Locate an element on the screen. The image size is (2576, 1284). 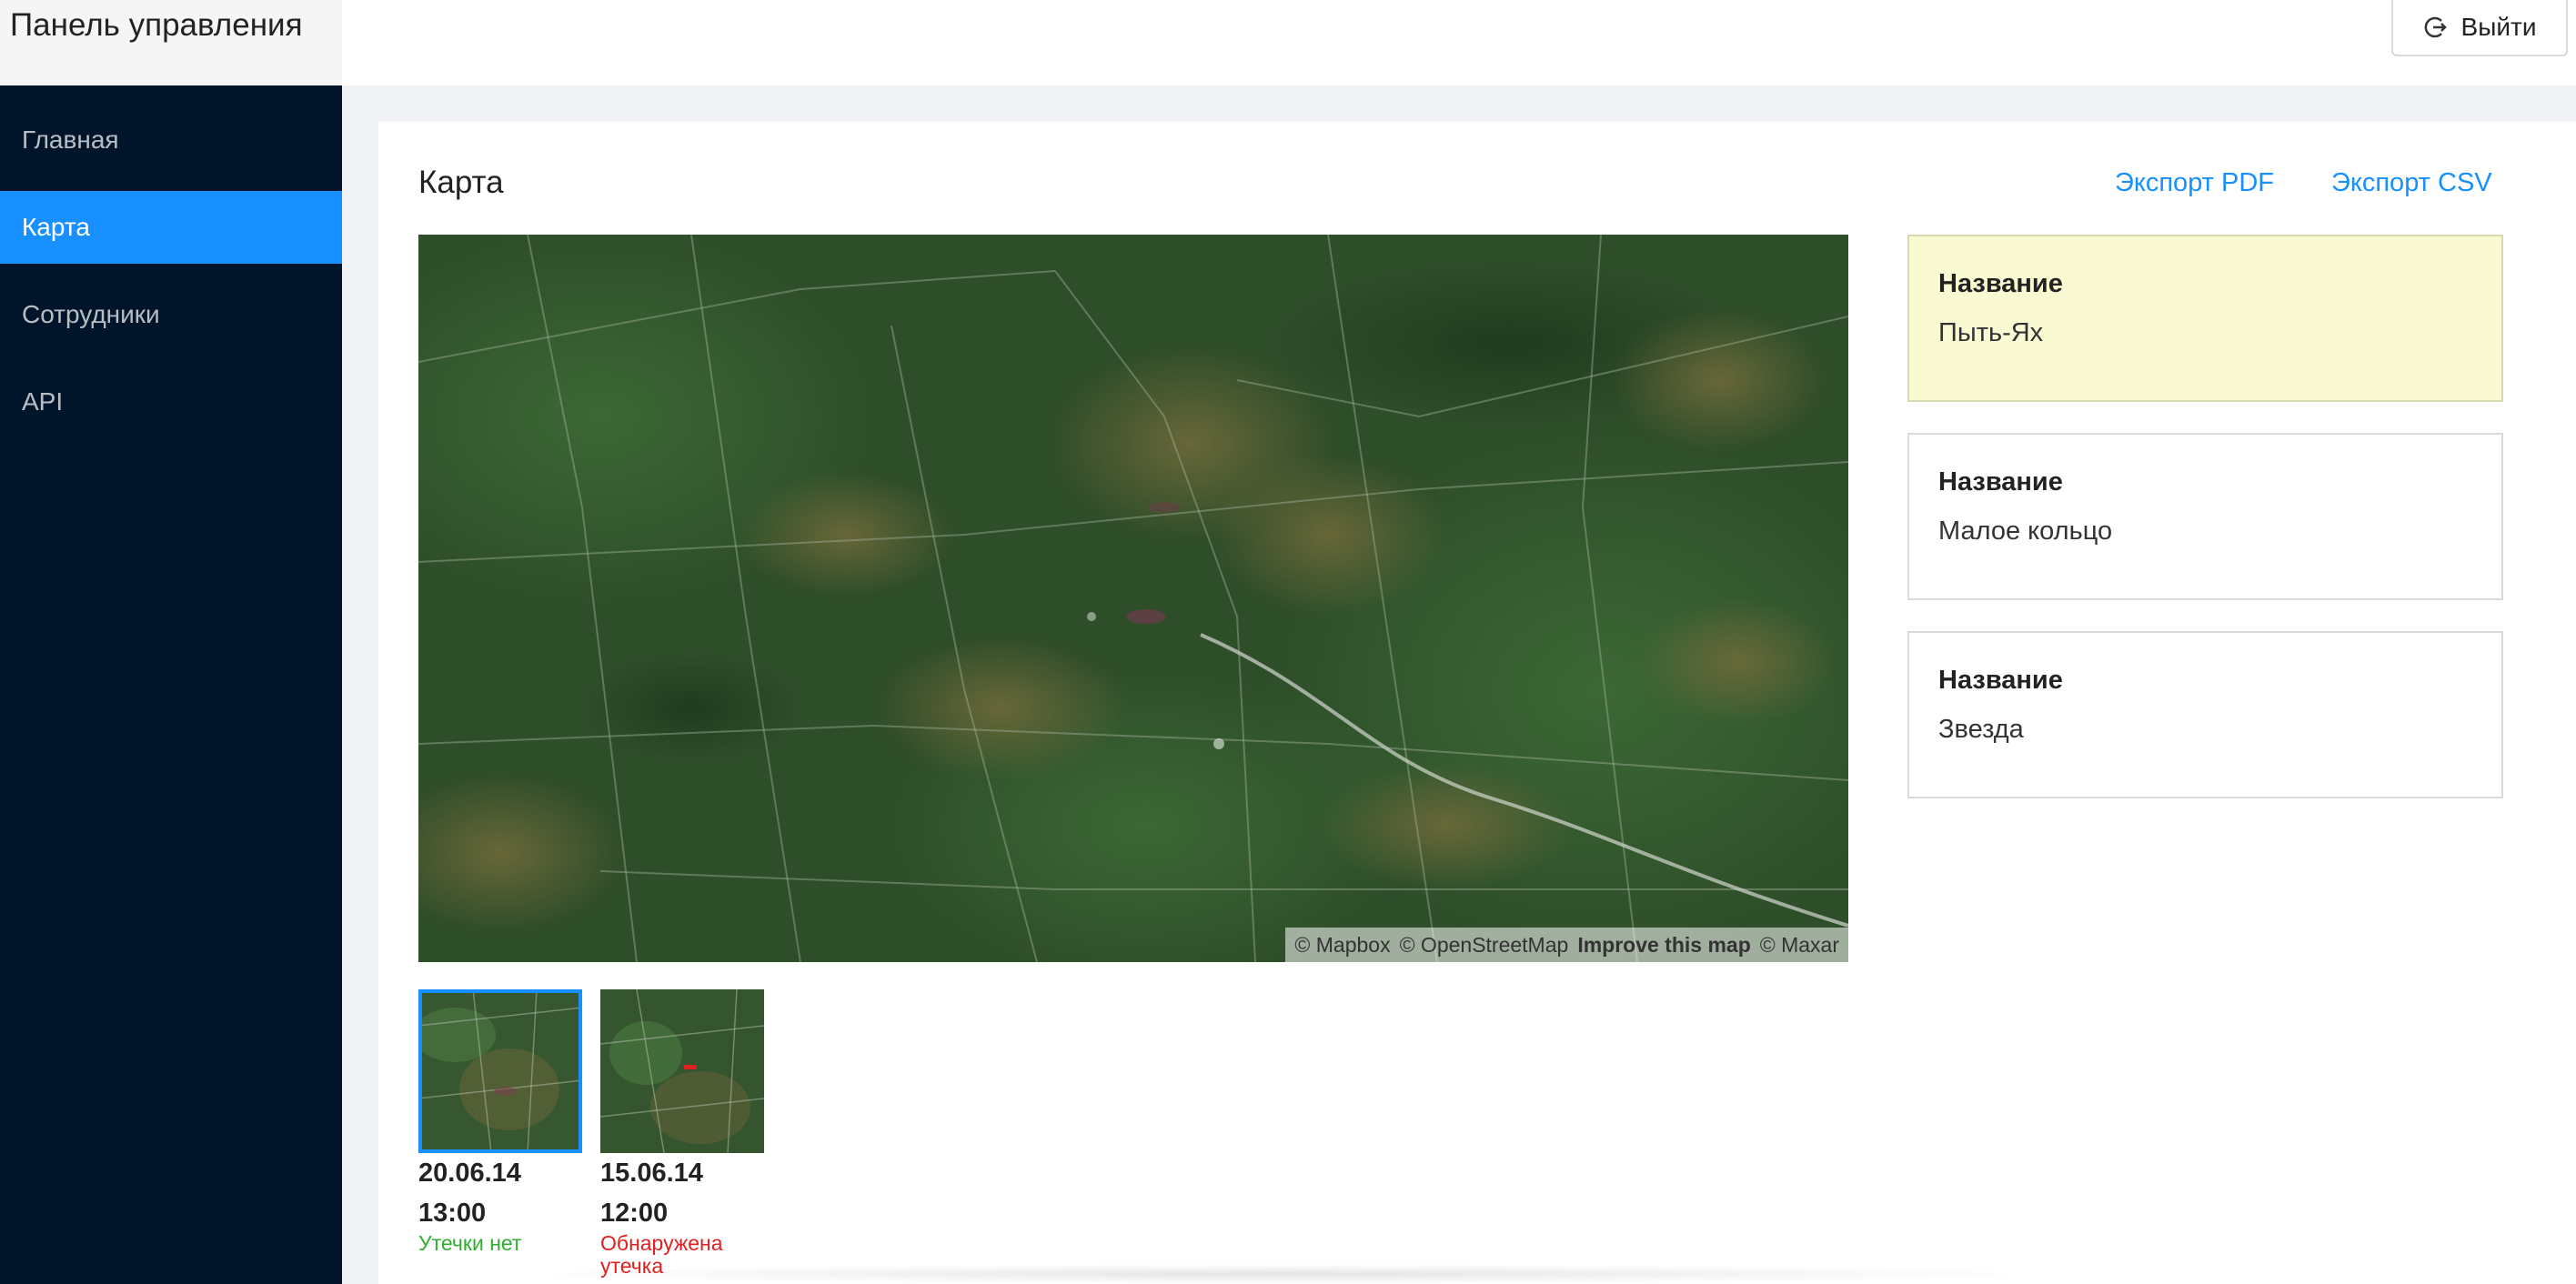
sidebar-item-api: API is located at coordinates (171, 402).